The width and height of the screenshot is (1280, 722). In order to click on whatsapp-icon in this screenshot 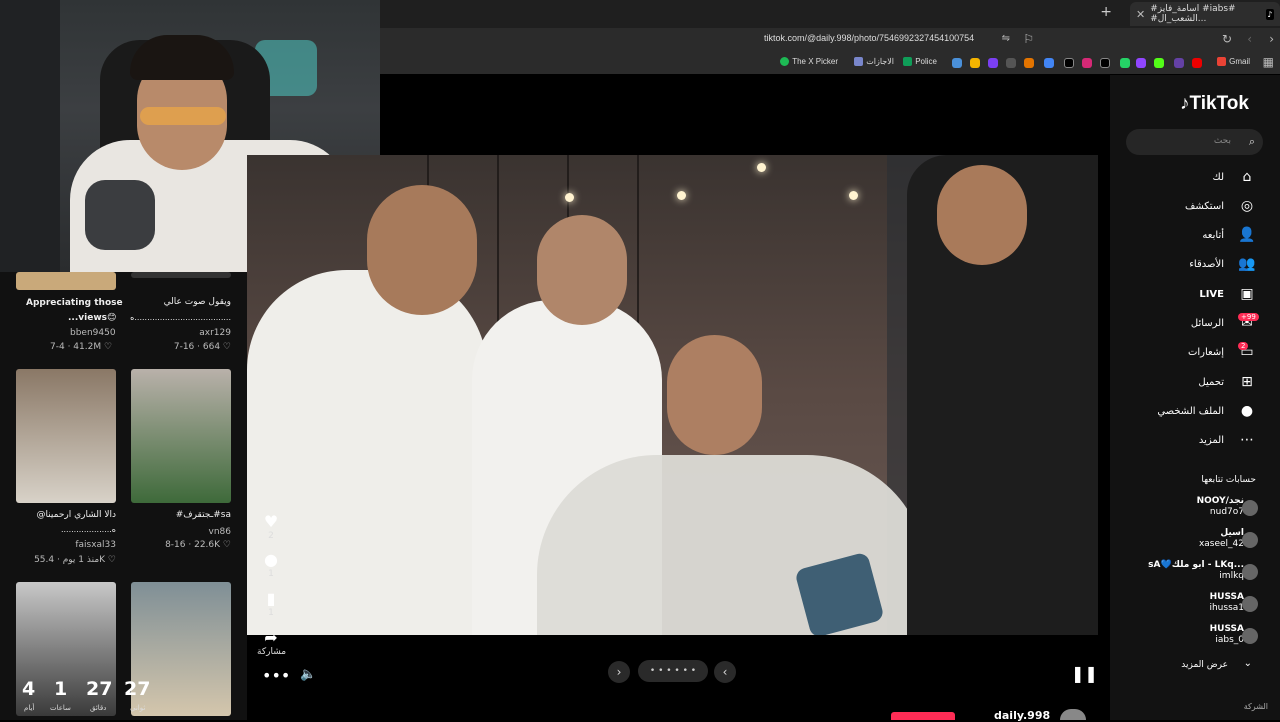, I will do `click(1125, 63)`.